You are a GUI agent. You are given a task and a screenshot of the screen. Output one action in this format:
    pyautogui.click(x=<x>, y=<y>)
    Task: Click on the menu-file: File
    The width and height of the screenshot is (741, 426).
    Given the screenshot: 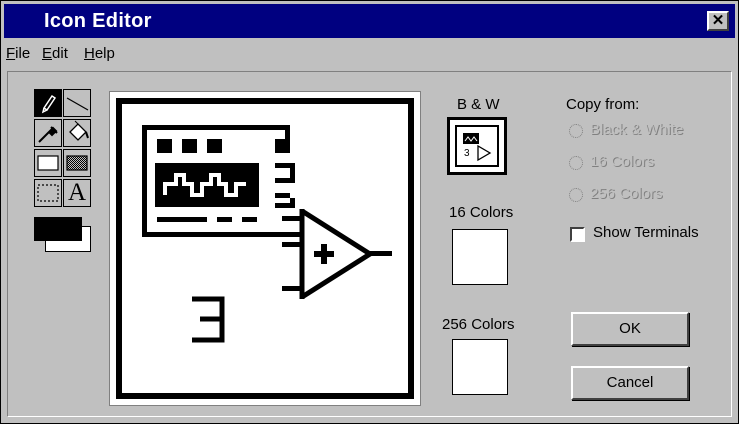 What is the action you would take?
    pyautogui.click(x=18, y=53)
    